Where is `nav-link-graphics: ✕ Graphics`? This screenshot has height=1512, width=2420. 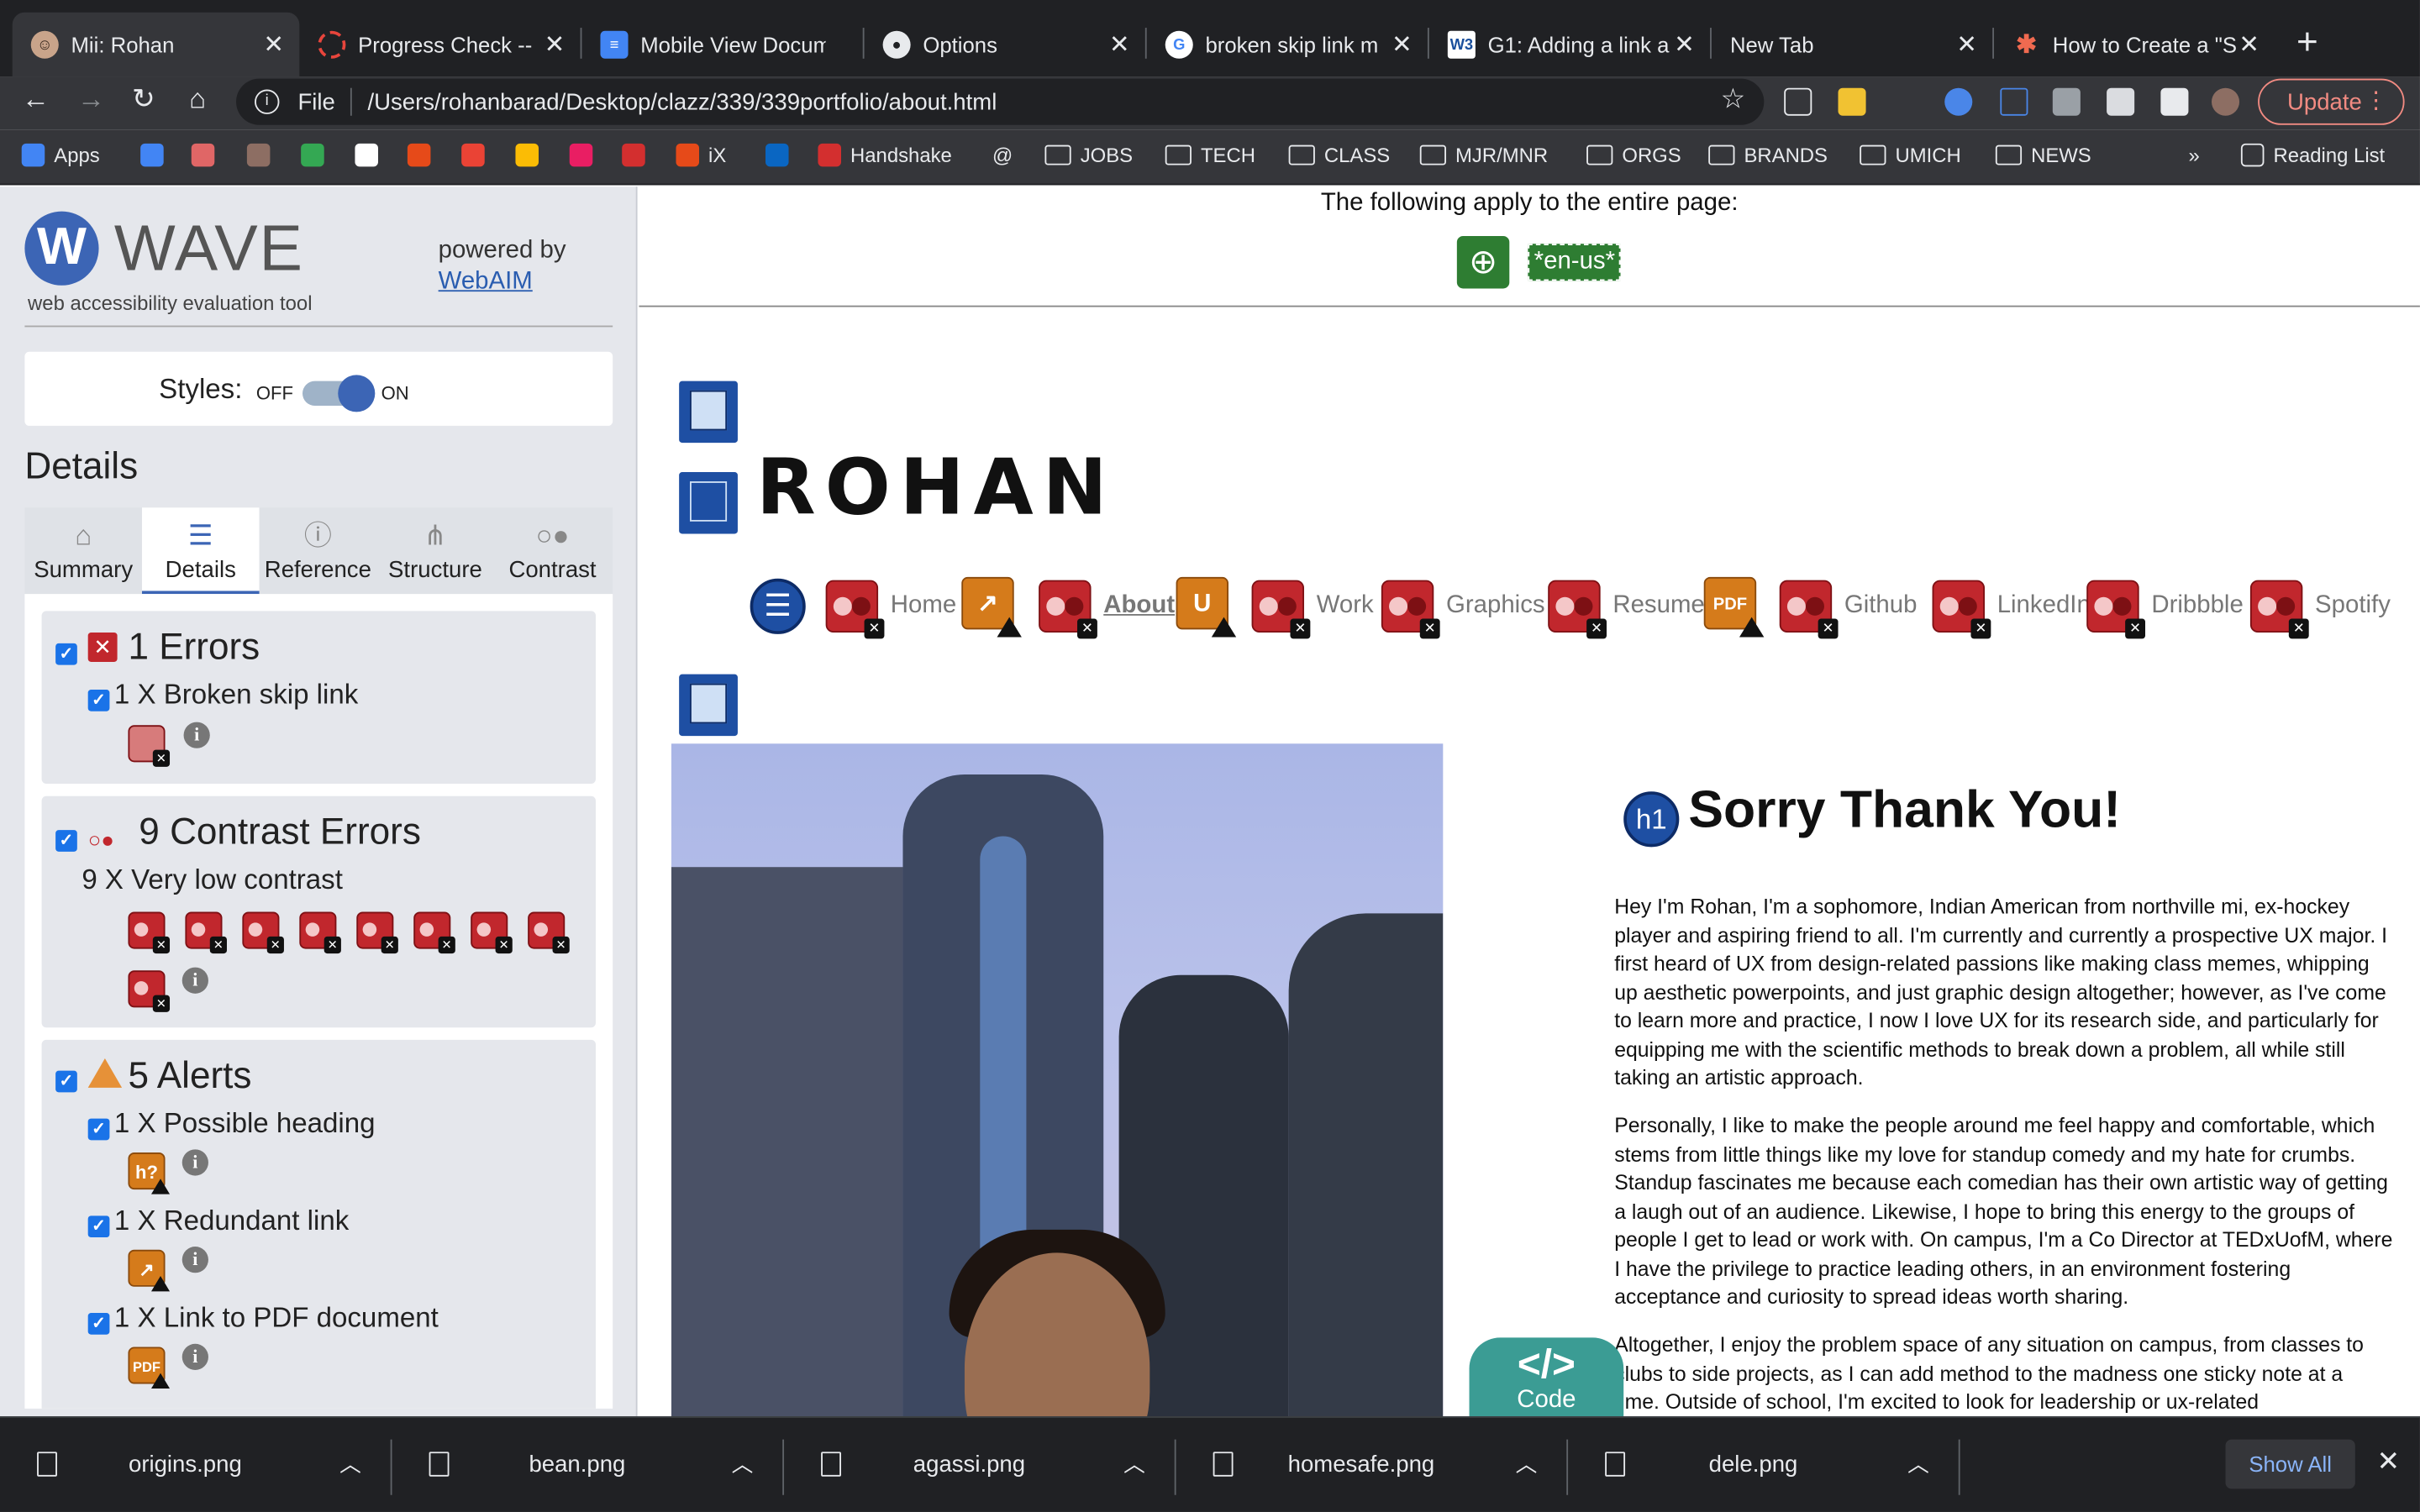 nav-link-graphics: ✕ Graphics is located at coordinates (1463, 607).